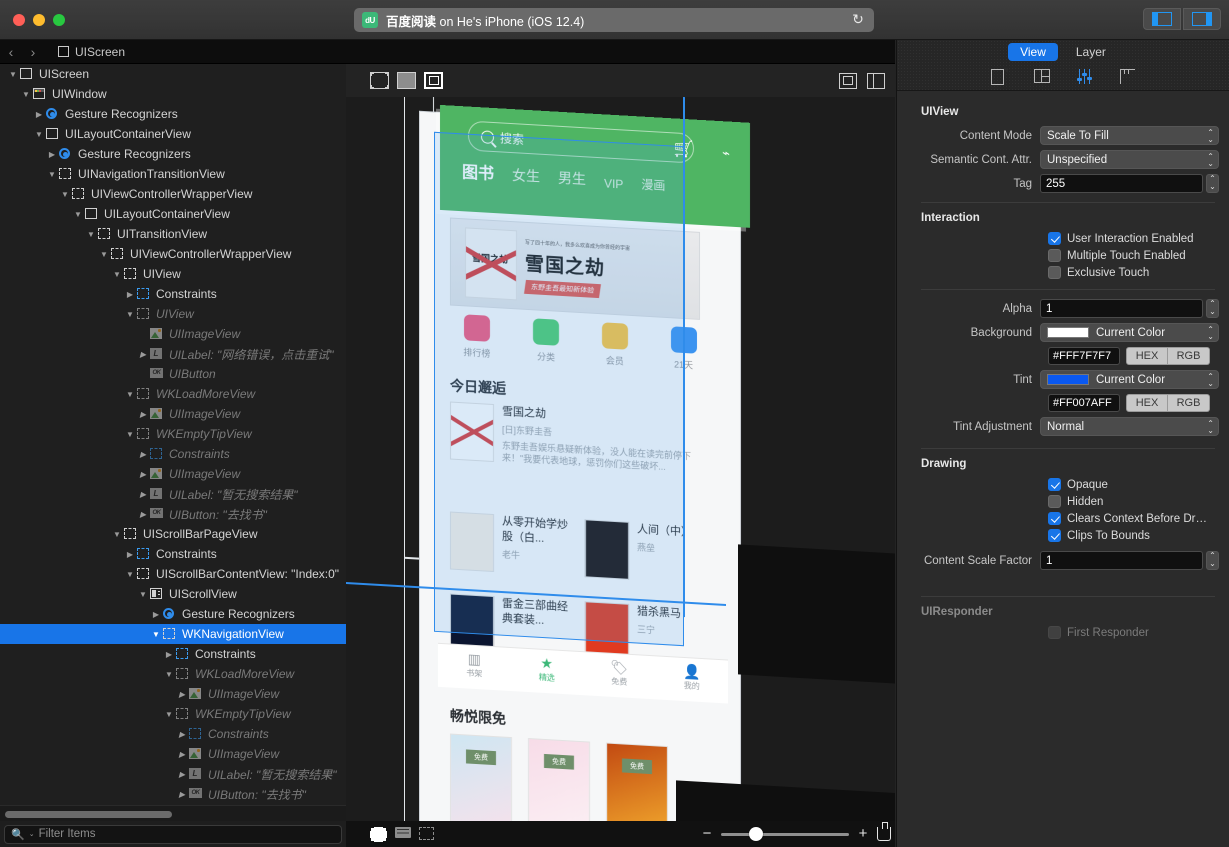 The image size is (1229, 847). I want to click on quick-item-0: 排行榜, so click(476, 337).